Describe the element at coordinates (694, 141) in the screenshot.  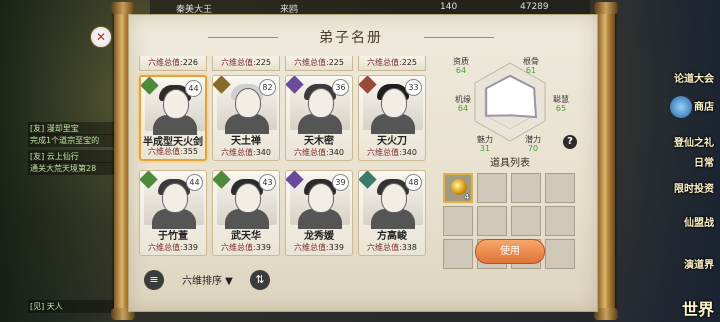
I see `menu-item: 登仙之礼` at that location.